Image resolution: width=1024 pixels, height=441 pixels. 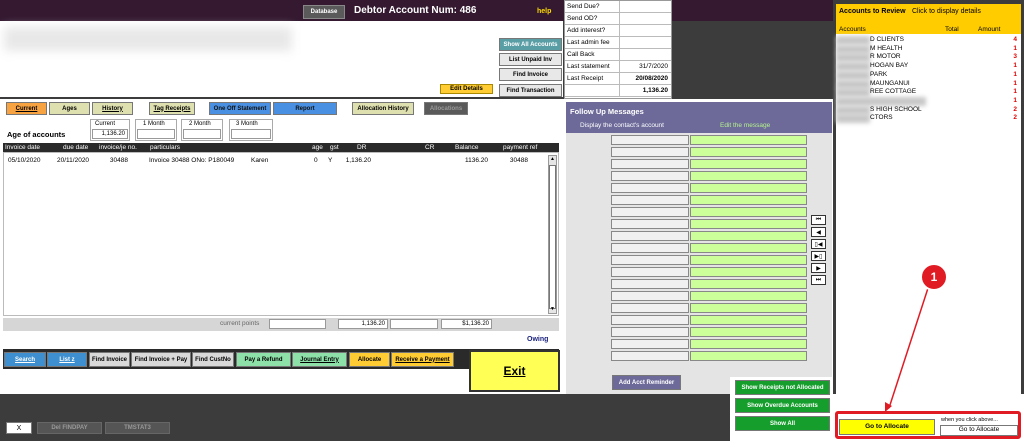 What do you see at coordinates (362, 147) in the screenshot?
I see `column-header: DR` at bounding box center [362, 147].